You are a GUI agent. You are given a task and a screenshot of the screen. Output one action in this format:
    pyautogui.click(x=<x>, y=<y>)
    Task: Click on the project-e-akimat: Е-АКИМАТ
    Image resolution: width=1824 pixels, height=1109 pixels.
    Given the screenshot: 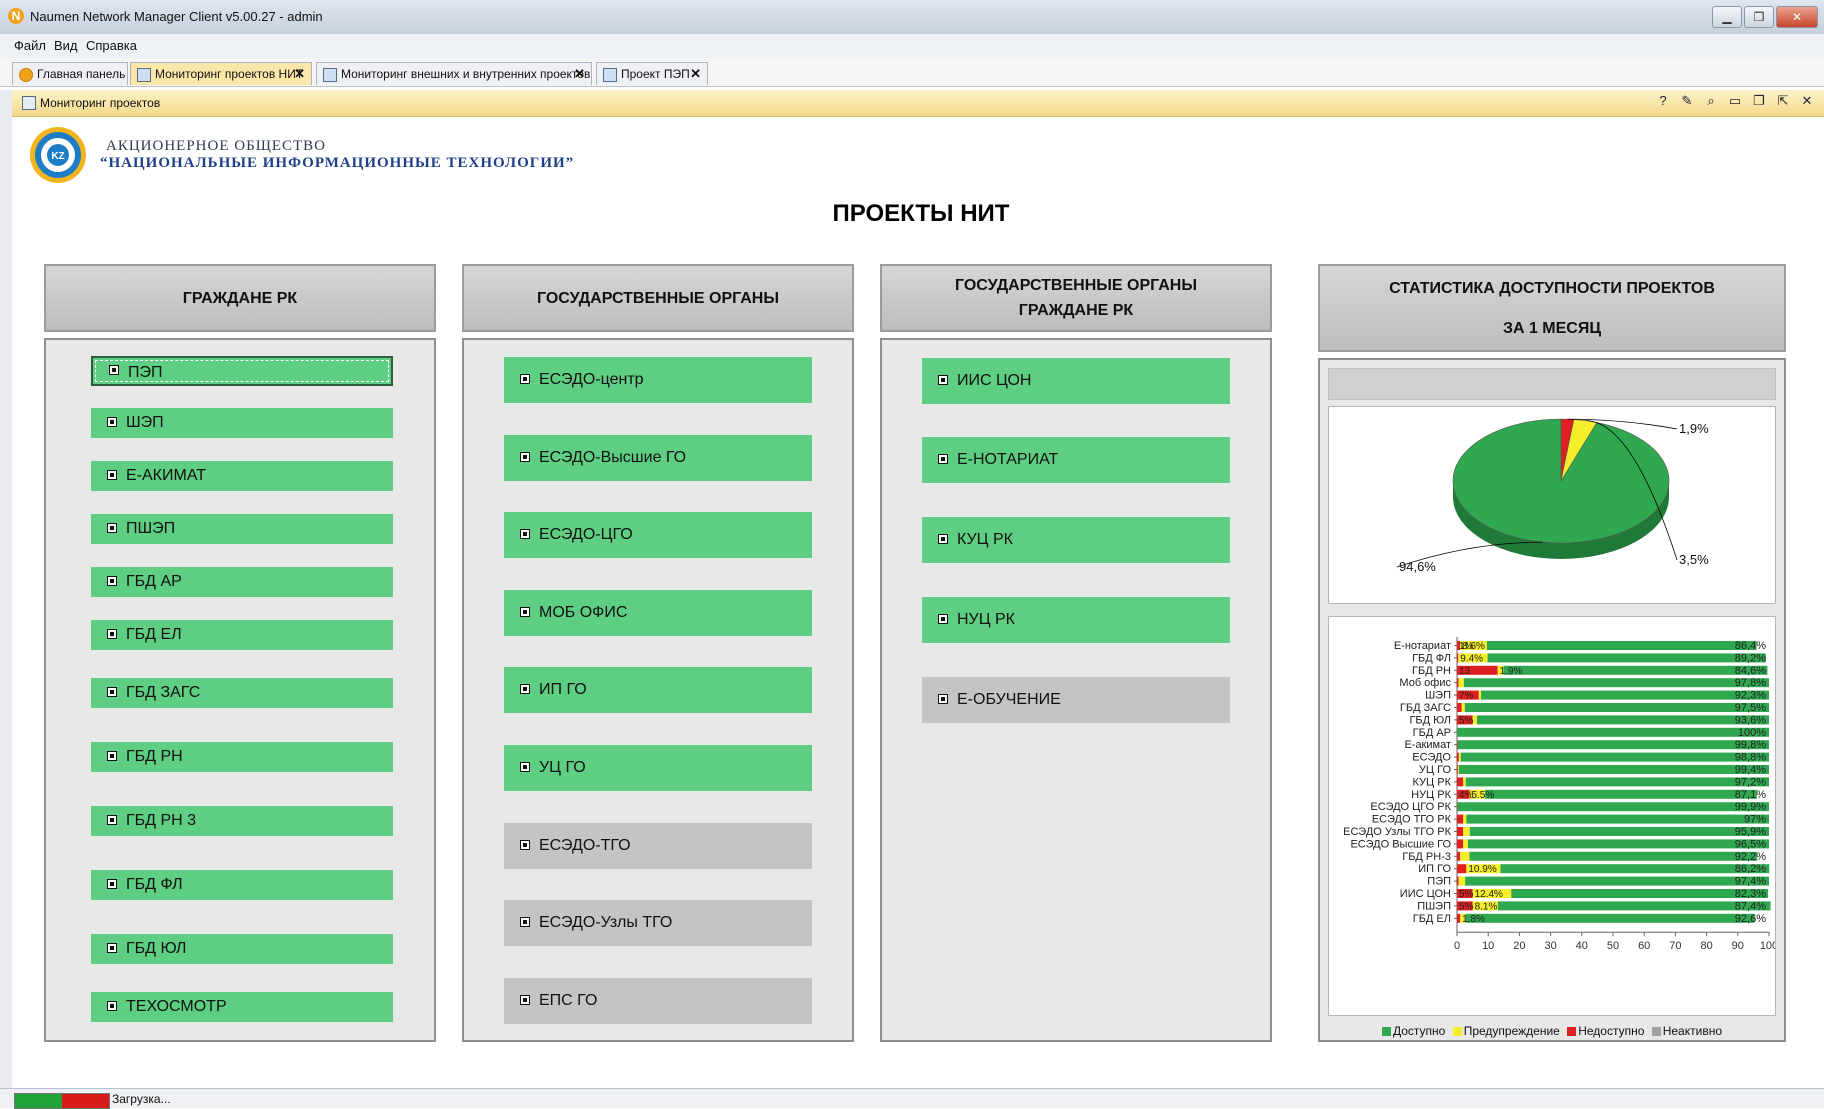 What is the action you would take?
    pyautogui.click(x=242, y=476)
    